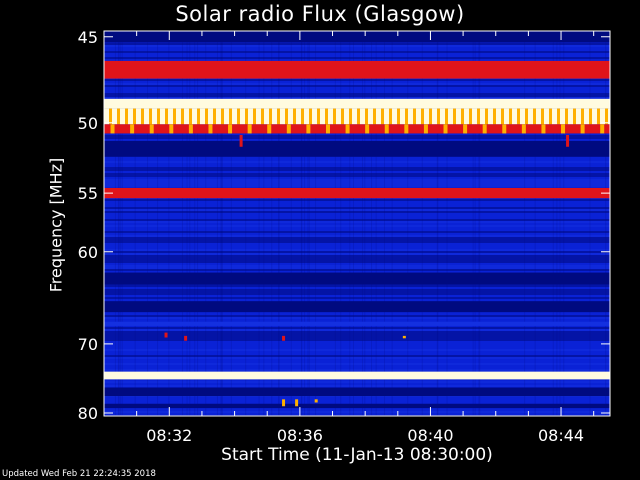 This screenshot has width=640, height=480. What do you see at coordinates (561, 435) in the screenshot?
I see `x-tick-label: 08:44` at bounding box center [561, 435].